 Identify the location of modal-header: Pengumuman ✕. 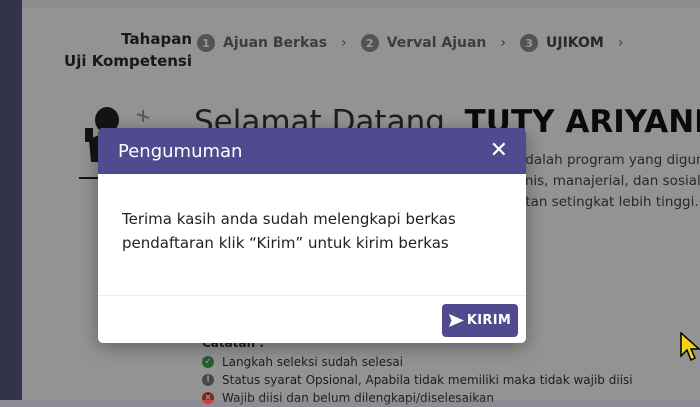
(312, 151).